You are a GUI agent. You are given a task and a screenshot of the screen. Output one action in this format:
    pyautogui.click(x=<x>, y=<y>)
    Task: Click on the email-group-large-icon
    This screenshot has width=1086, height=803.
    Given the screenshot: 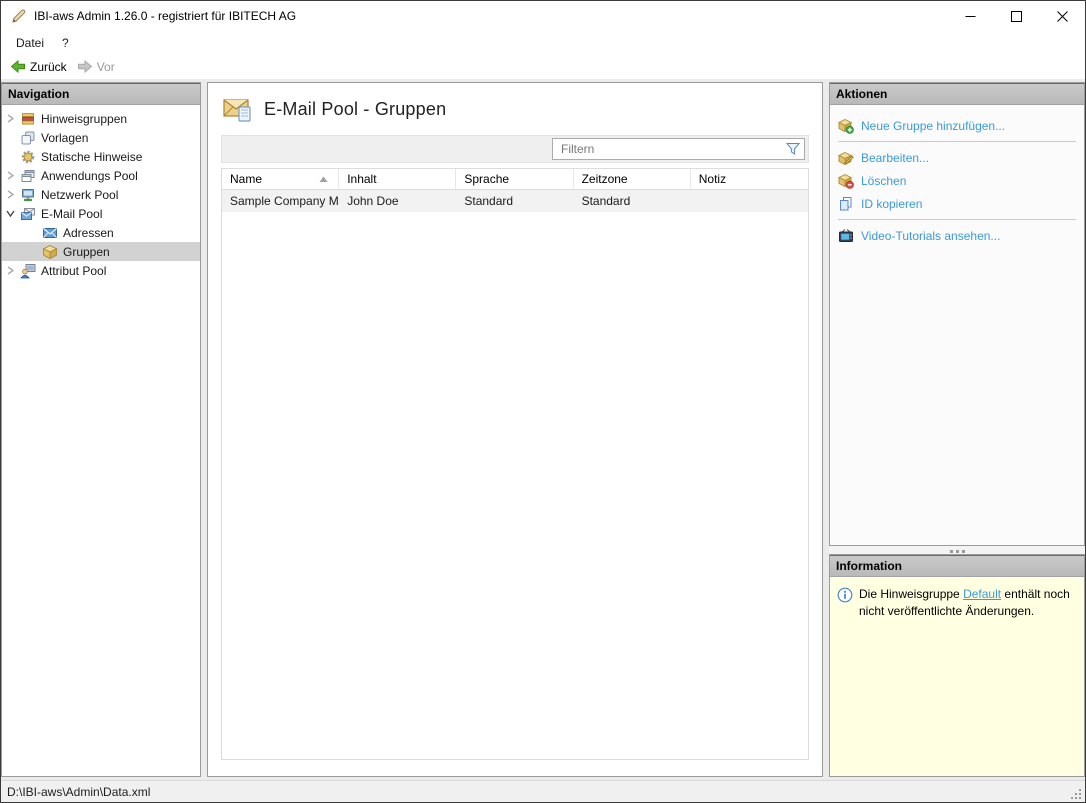 What is the action you would take?
    pyautogui.click(x=237, y=110)
    